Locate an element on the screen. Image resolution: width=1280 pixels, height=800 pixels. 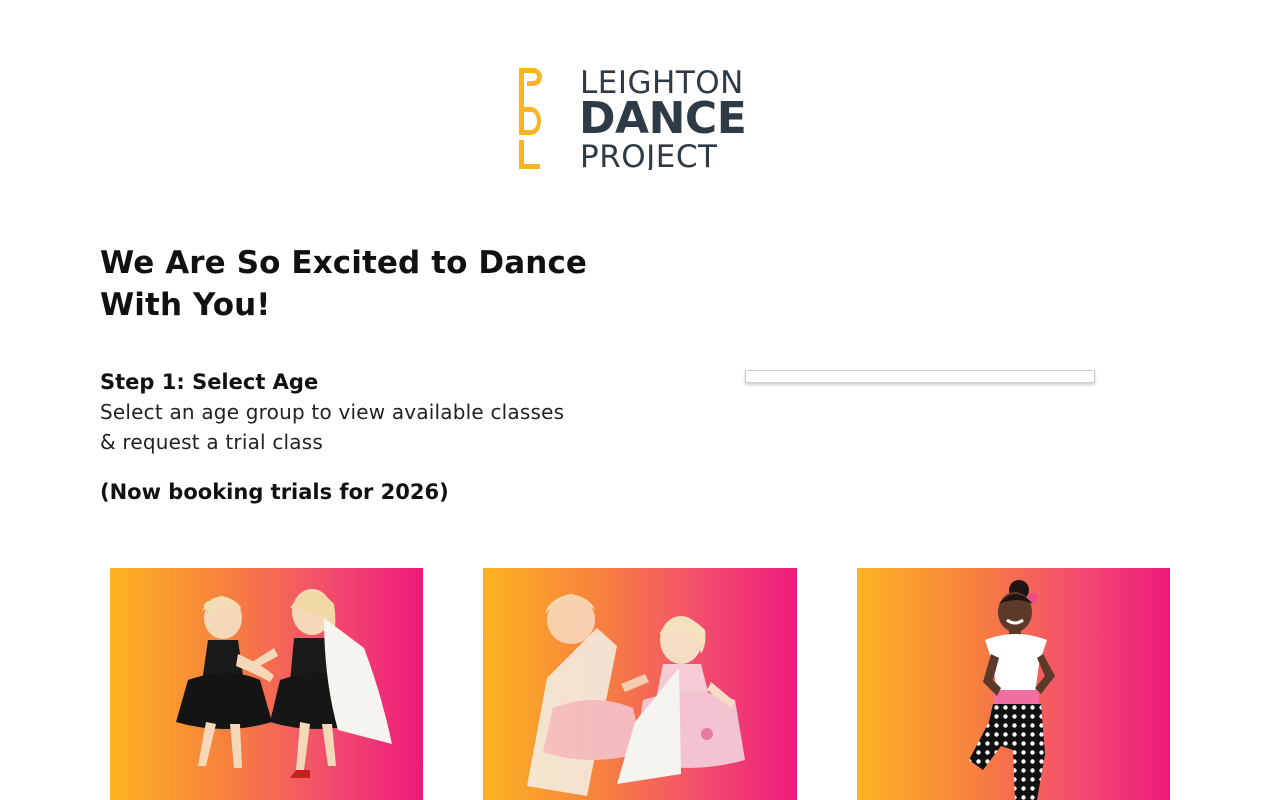
girl-posing-polka-dot-pants-image is located at coordinates (1012, 690).